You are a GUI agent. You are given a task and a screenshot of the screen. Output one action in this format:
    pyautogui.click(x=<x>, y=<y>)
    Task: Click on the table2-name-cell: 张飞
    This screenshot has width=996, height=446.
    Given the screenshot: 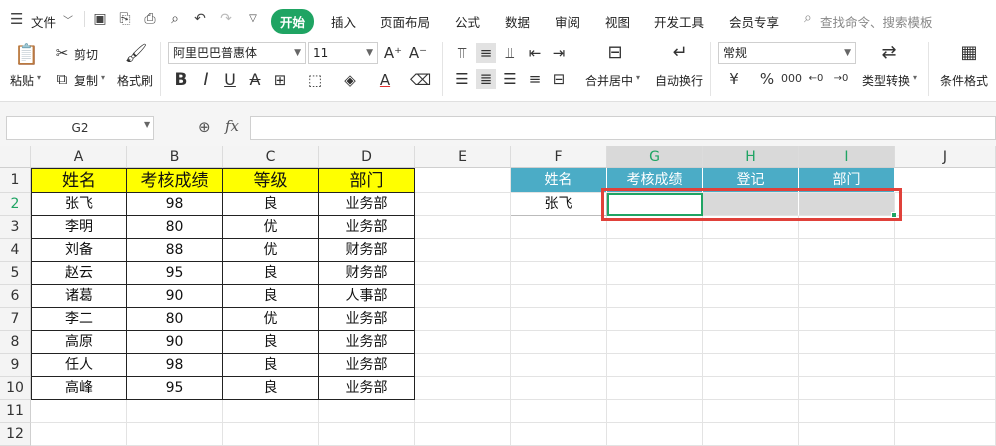 What is the action you would take?
    pyautogui.click(x=559, y=204)
    